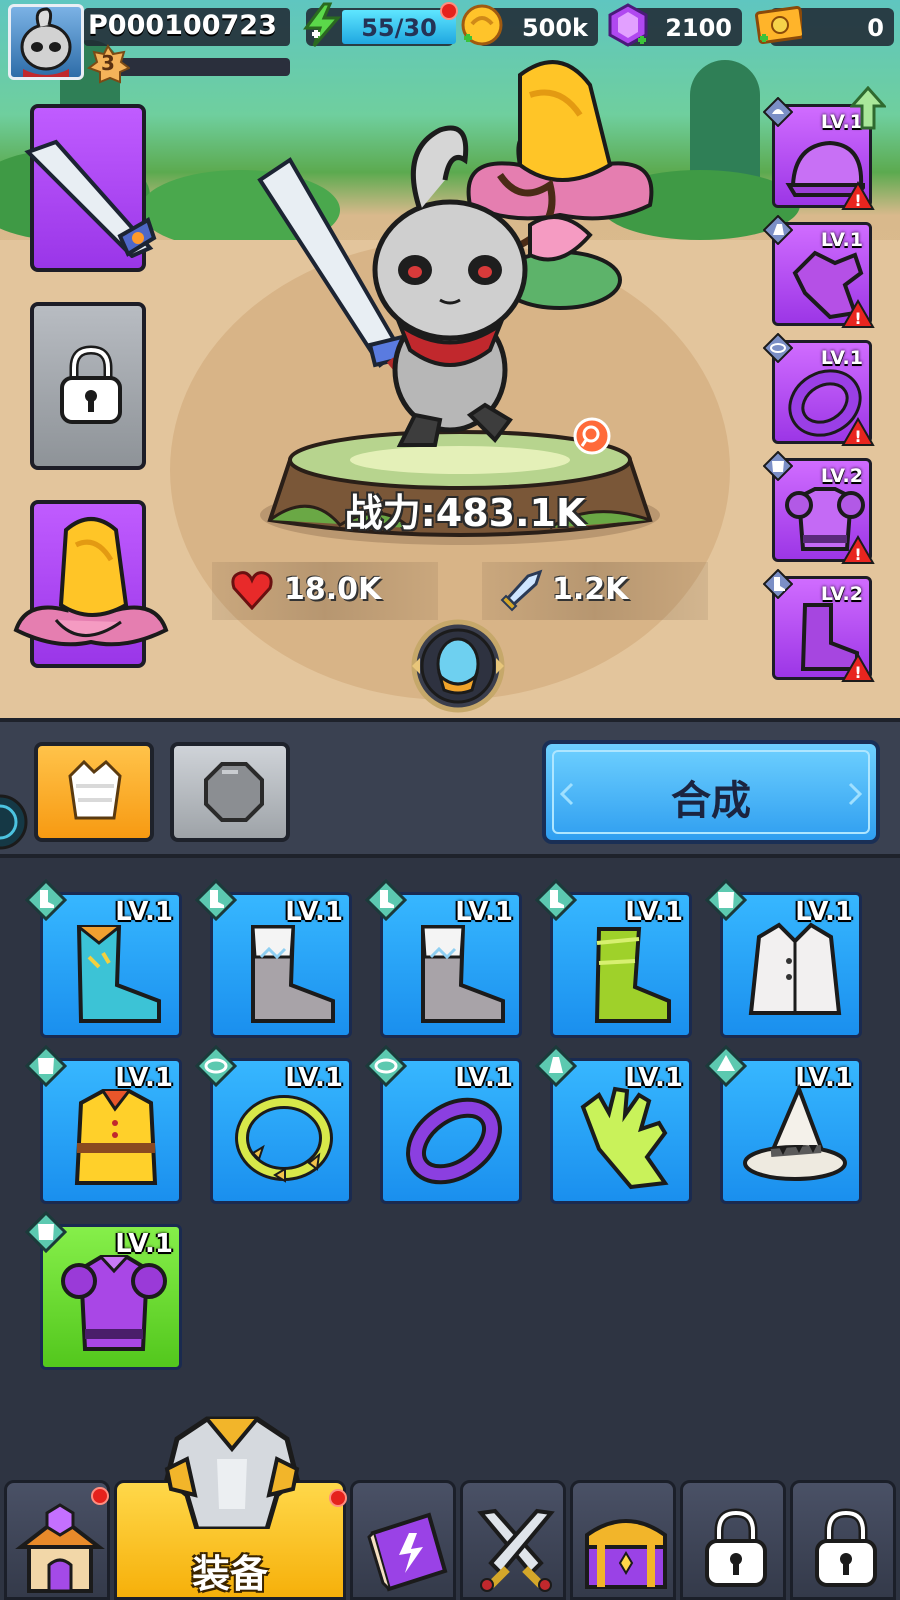 The height and width of the screenshot is (1600, 900). I want to click on white-vest-icon, so click(795, 968).